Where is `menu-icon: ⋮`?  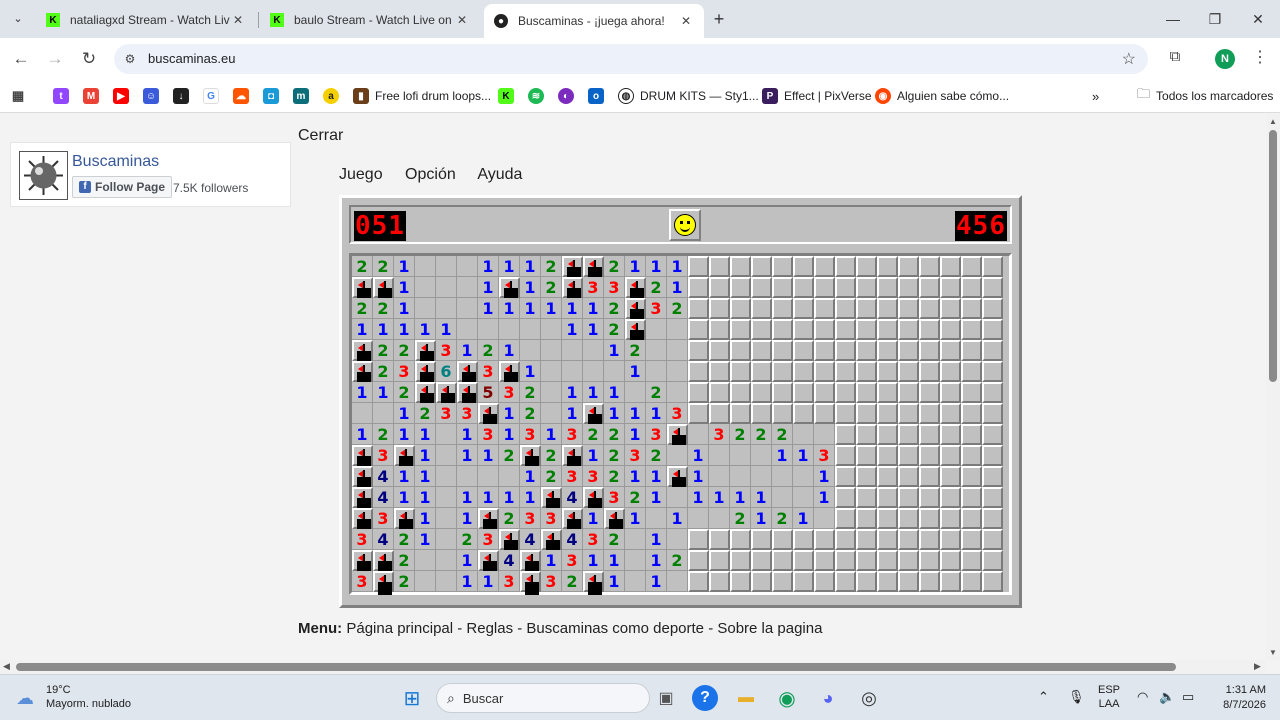 menu-icon: ⋮ is located at coordinates (1260, 58).